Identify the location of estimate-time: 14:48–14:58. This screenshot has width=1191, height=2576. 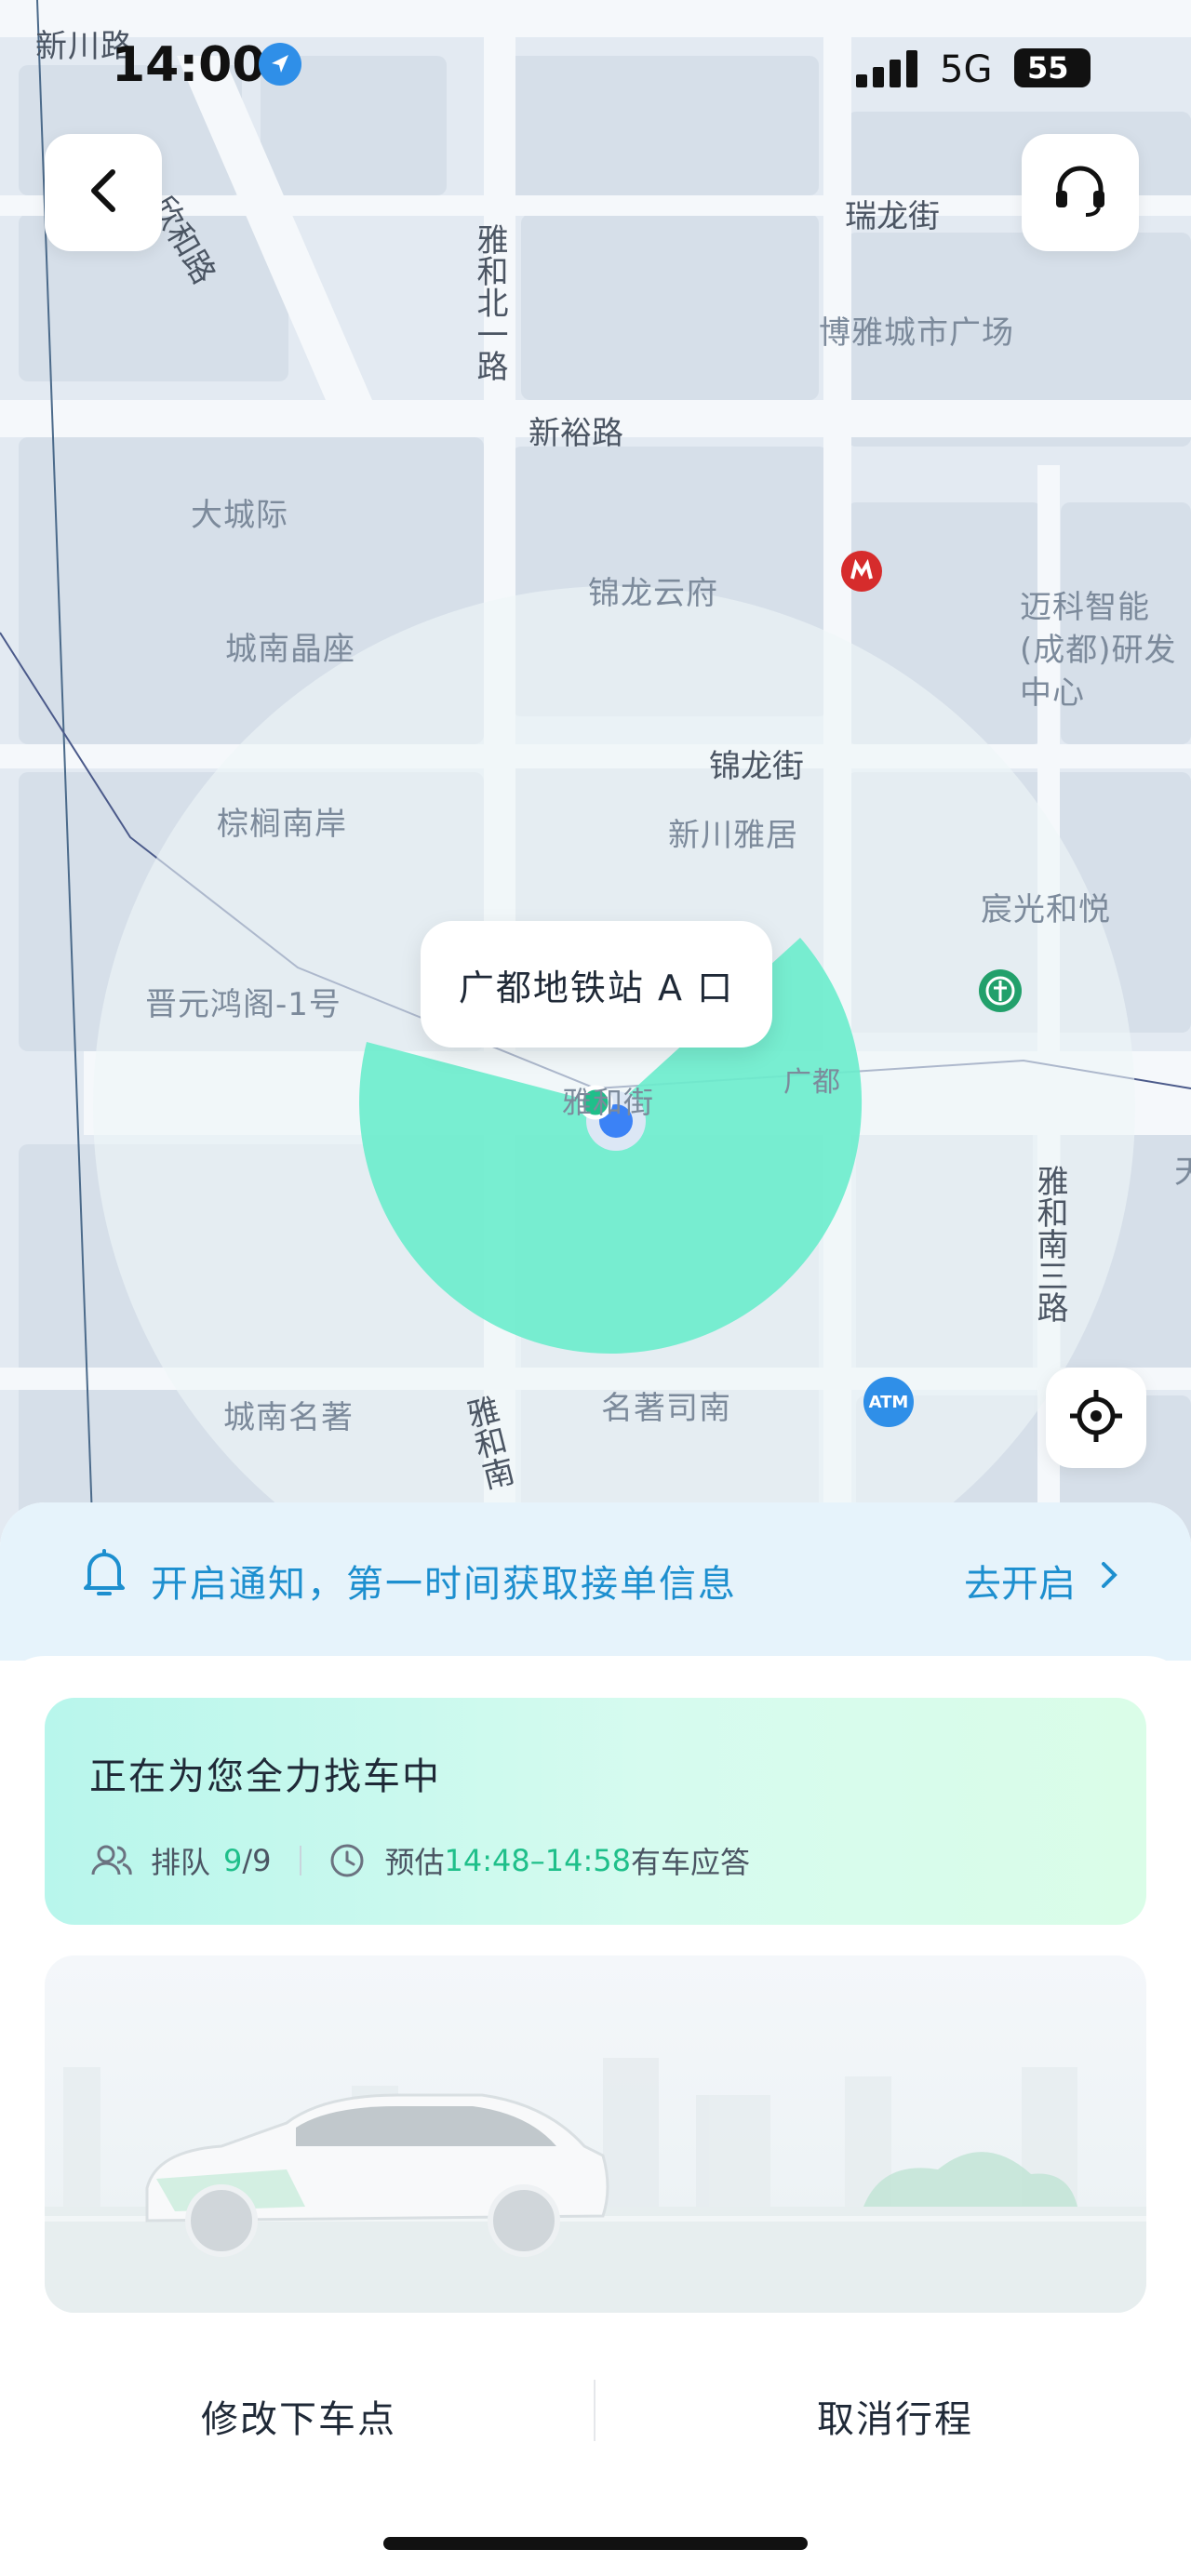
(537, 1860).